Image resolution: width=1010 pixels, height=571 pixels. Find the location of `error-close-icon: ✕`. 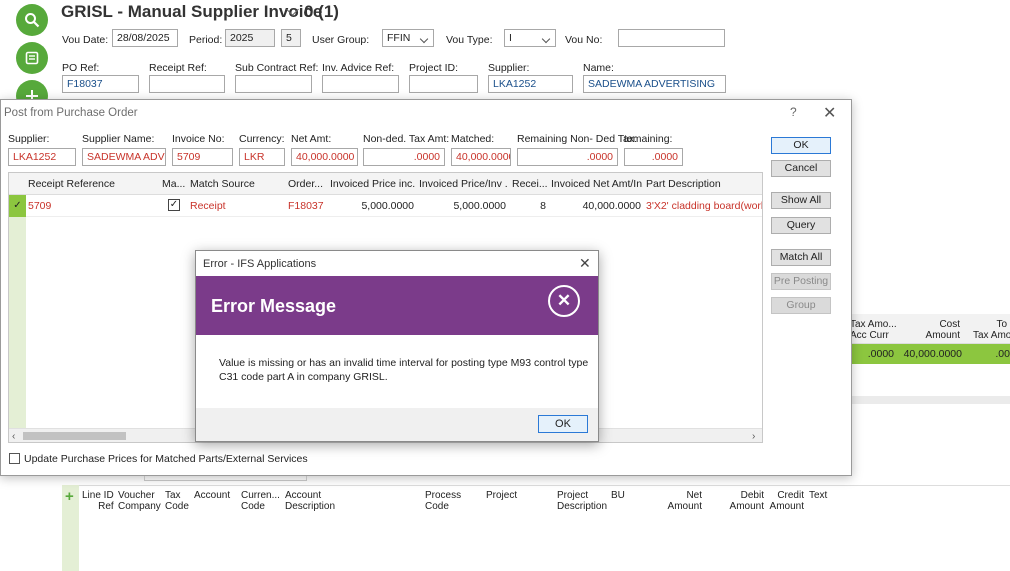

error-close-icon: ✕ is located at coordinates (585, 263).